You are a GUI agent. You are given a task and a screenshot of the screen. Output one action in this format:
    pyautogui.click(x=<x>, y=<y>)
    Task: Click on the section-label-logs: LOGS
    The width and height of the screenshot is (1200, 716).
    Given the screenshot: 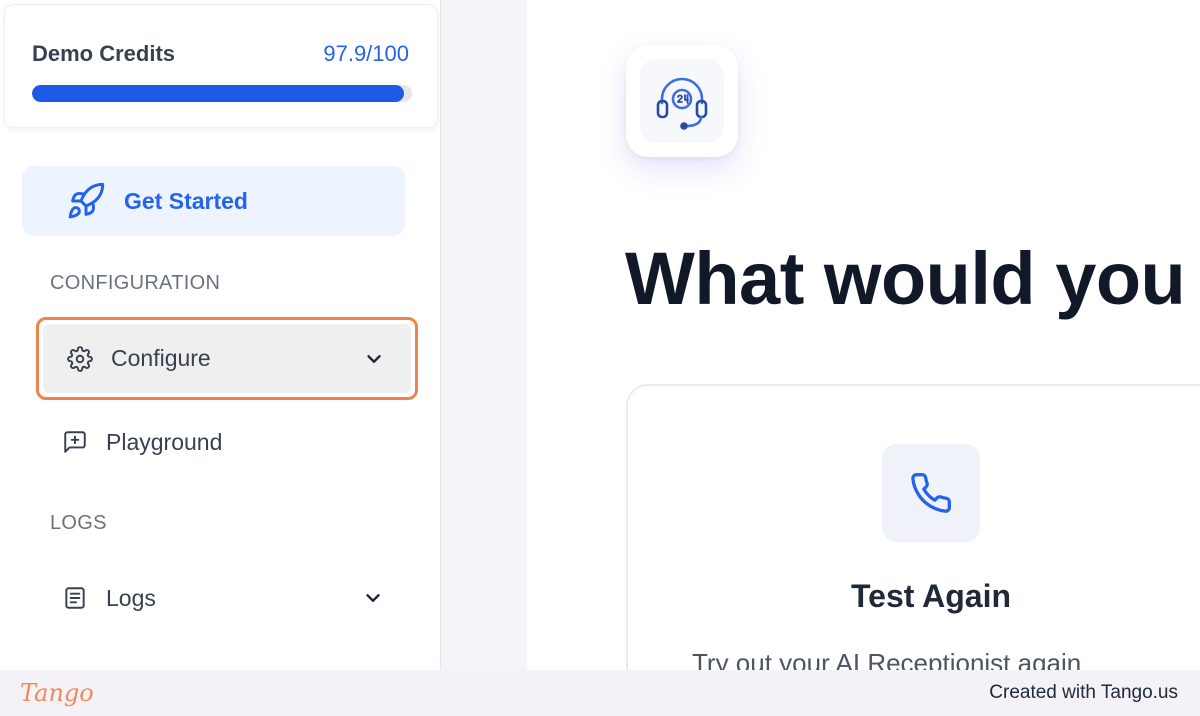 What is the action you would take?
    pyautogui.click(x=78, y=523)
    